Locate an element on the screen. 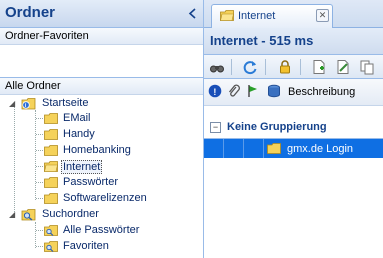  content-title: Internet - 515 ms is located at coordinates (262, 40).